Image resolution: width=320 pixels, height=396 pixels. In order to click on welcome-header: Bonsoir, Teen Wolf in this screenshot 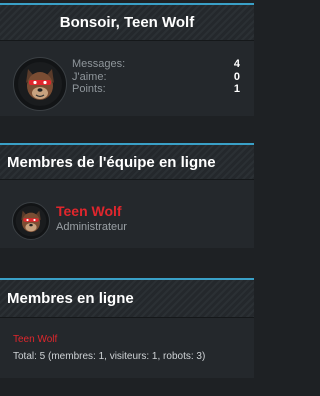, I will do `click(127, 22)`.